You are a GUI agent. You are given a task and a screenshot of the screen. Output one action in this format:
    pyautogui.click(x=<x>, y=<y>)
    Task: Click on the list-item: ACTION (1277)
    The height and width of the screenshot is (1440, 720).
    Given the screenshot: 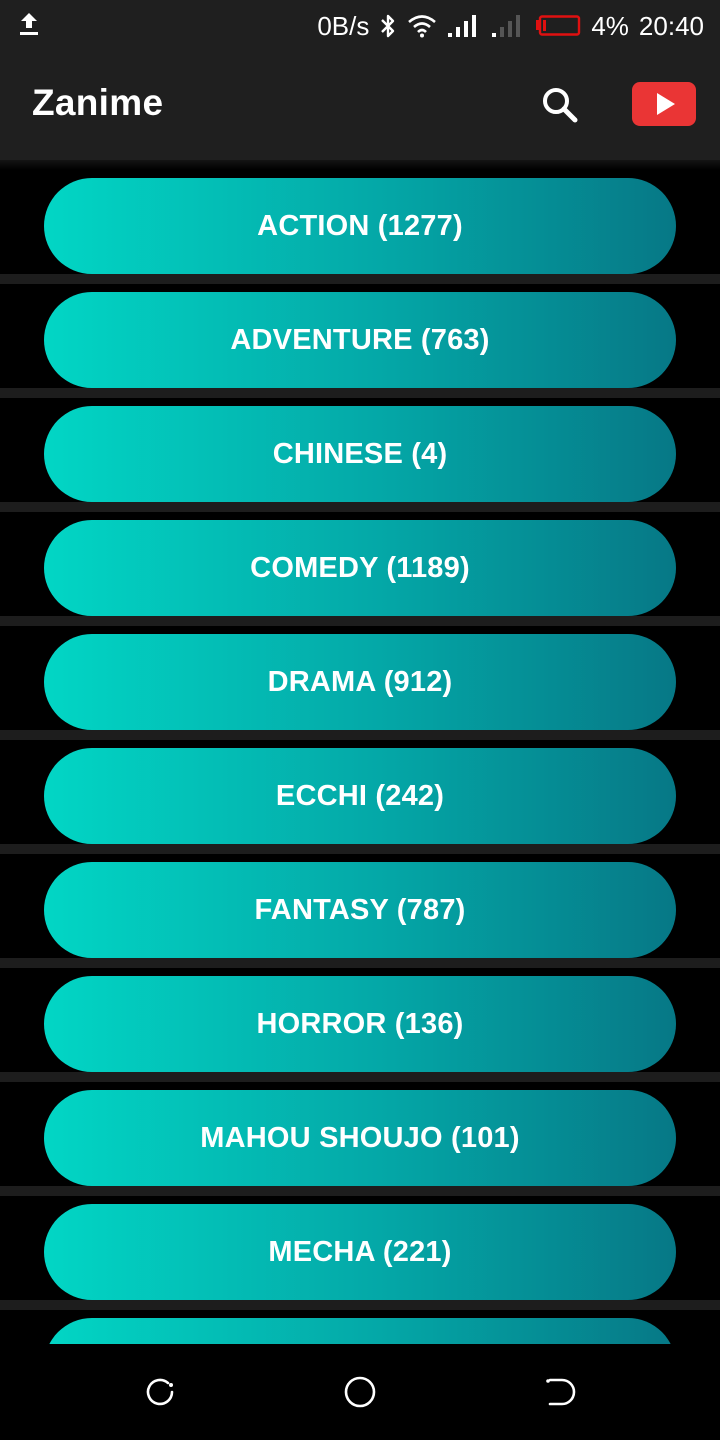 What is the action you would take?
    pyautogui.click(x=360, y=227)
    